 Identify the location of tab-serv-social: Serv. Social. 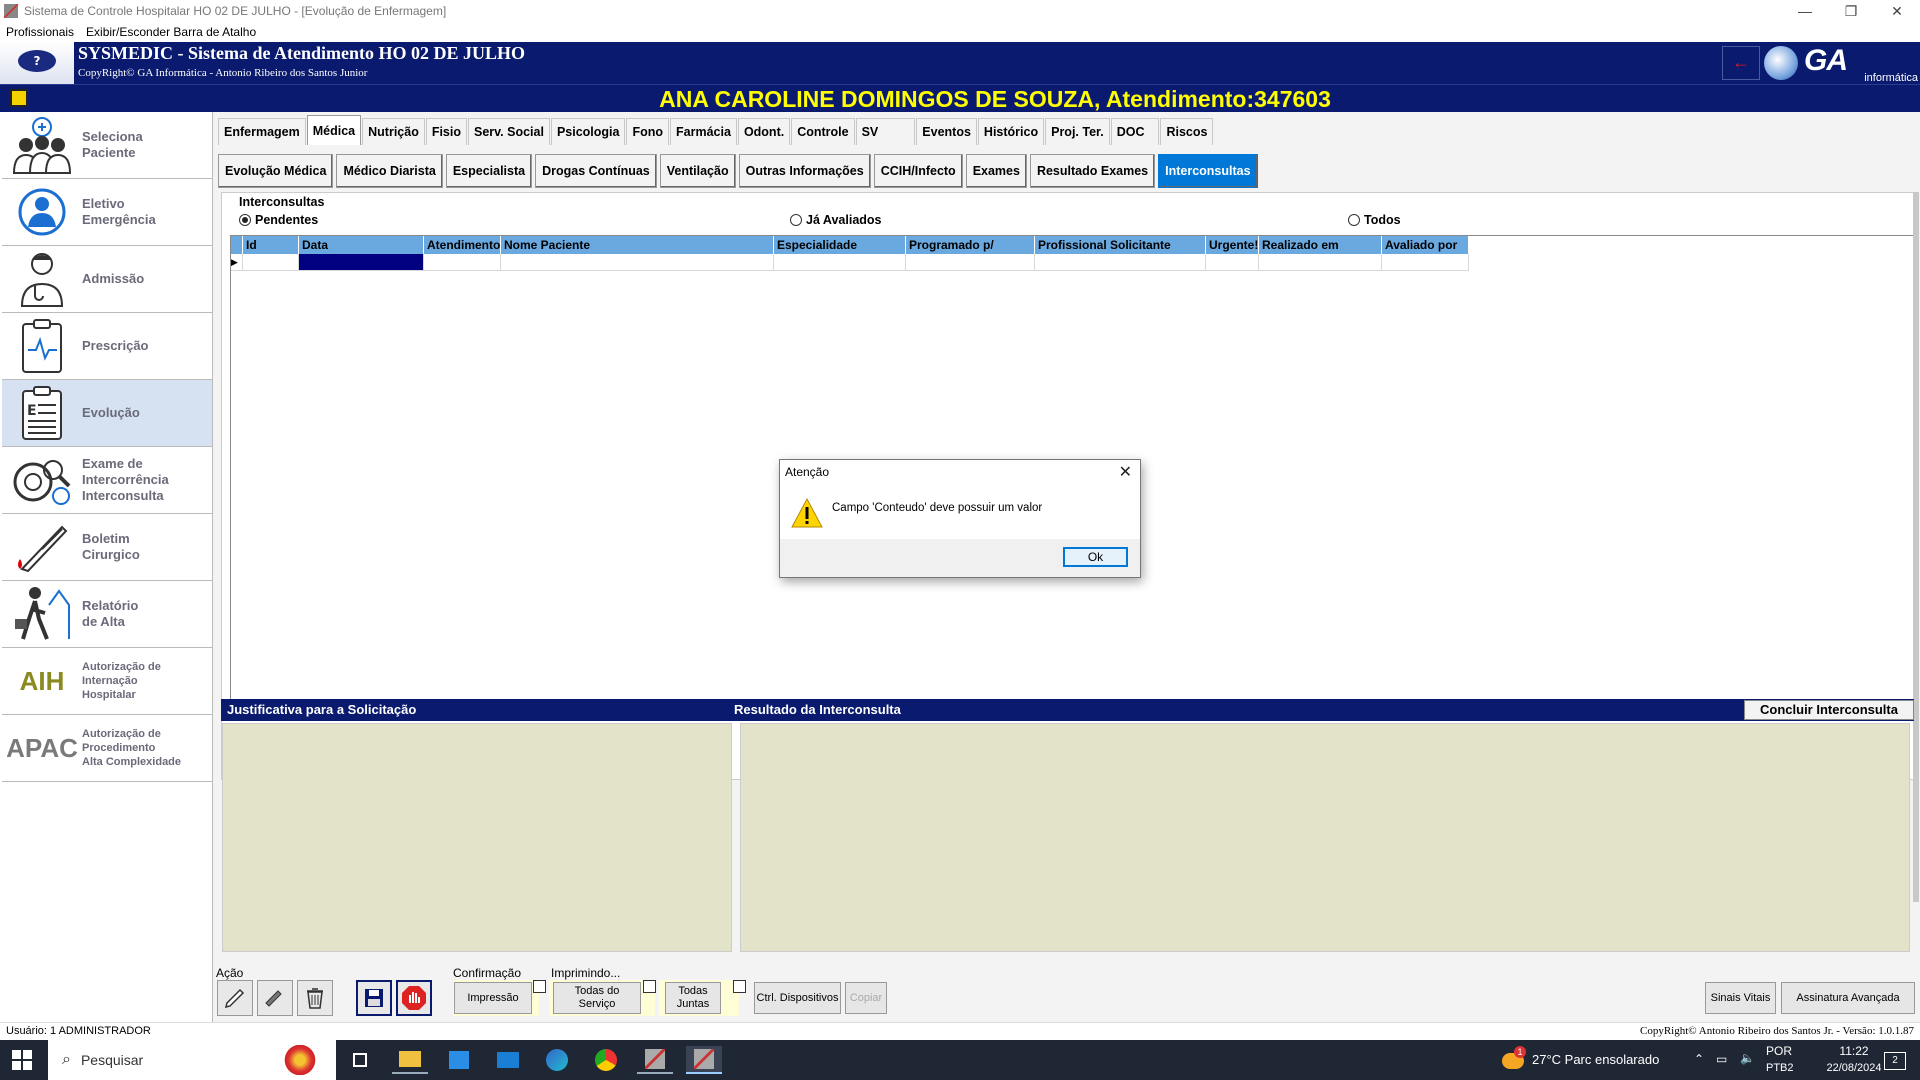
(509, 131).